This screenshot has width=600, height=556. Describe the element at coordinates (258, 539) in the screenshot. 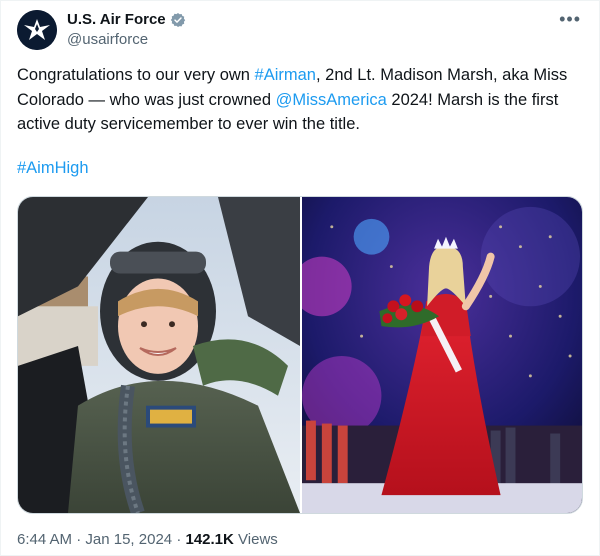

I see `views-label: Views` at that location.